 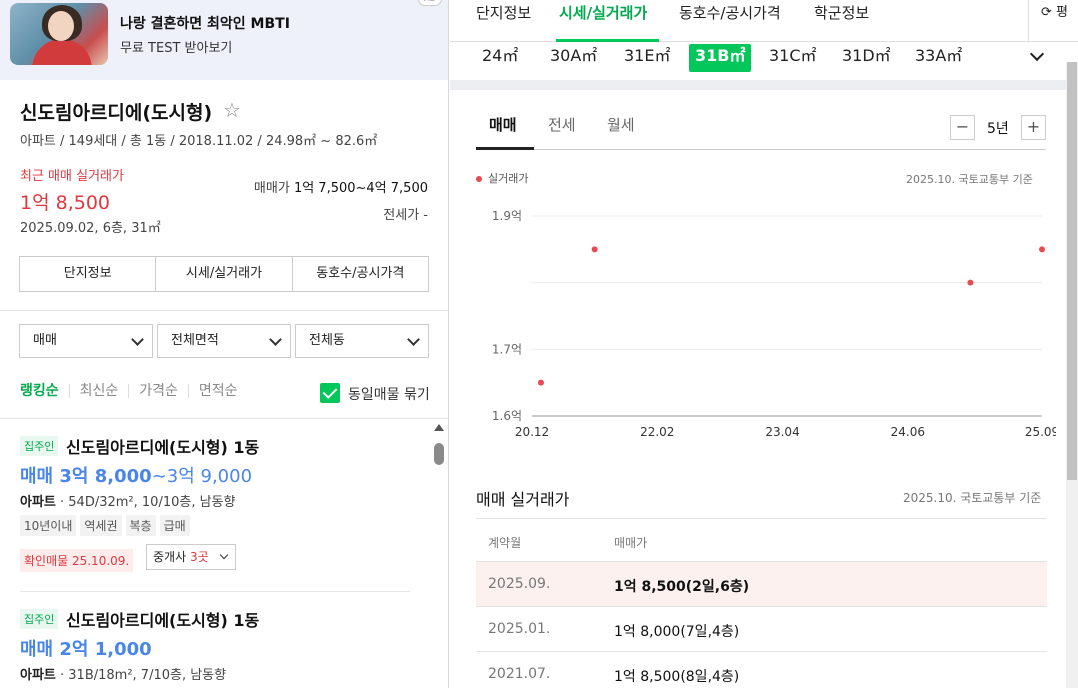 I want to click on detail-tab-bar: 단지정보 시세/실거래가 동호수/공시가격 학군정보 ⟳ 평, so click(x=764, y=21).